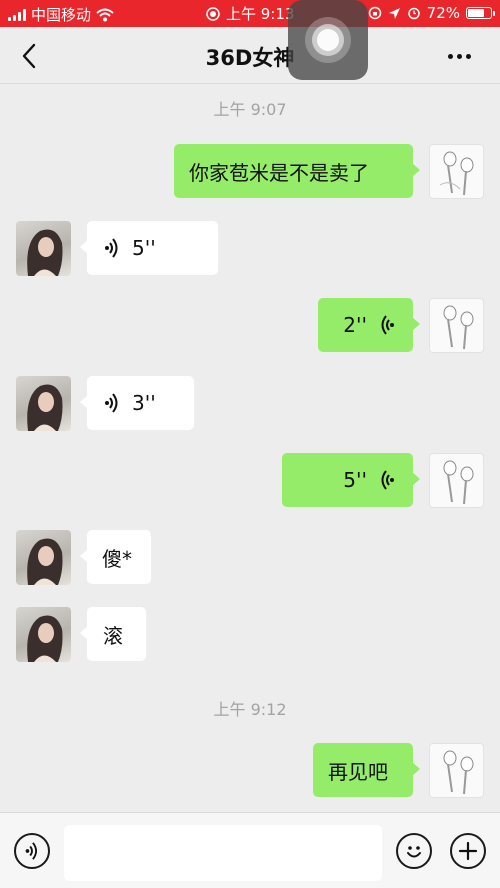  I want to click on message-bubble-me: 你家苞米是不是卖了, so click(297, 171).